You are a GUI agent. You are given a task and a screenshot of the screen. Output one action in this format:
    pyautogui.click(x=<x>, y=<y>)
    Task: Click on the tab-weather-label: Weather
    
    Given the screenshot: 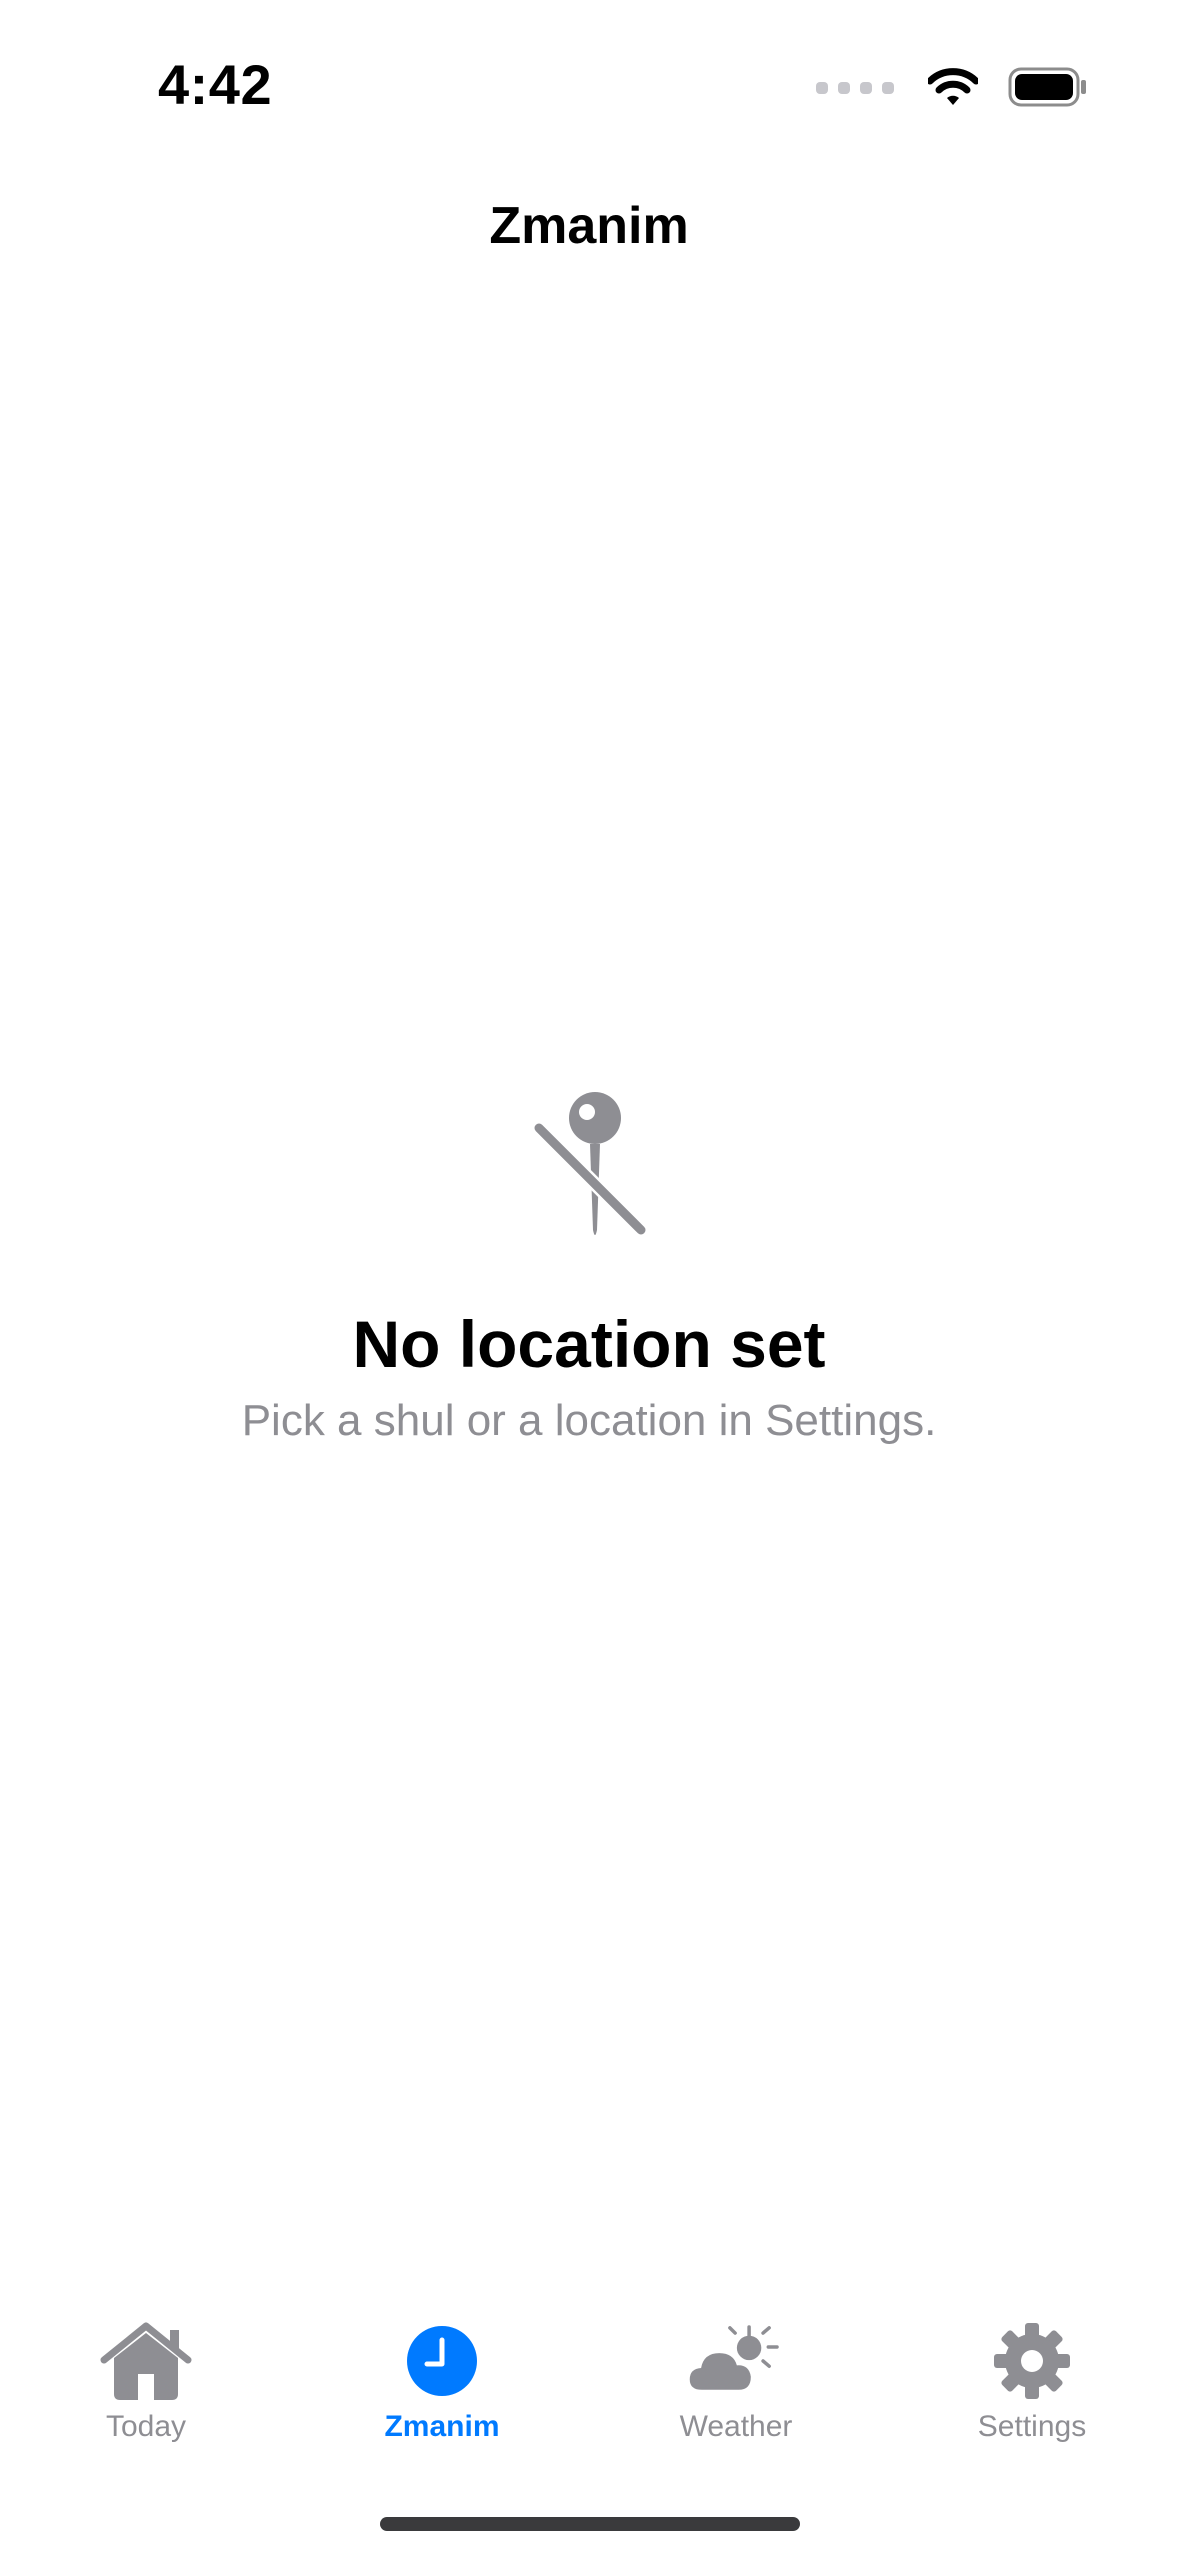 What is the action you would take?
    pyautogui.click(x=736, y=2426)
    